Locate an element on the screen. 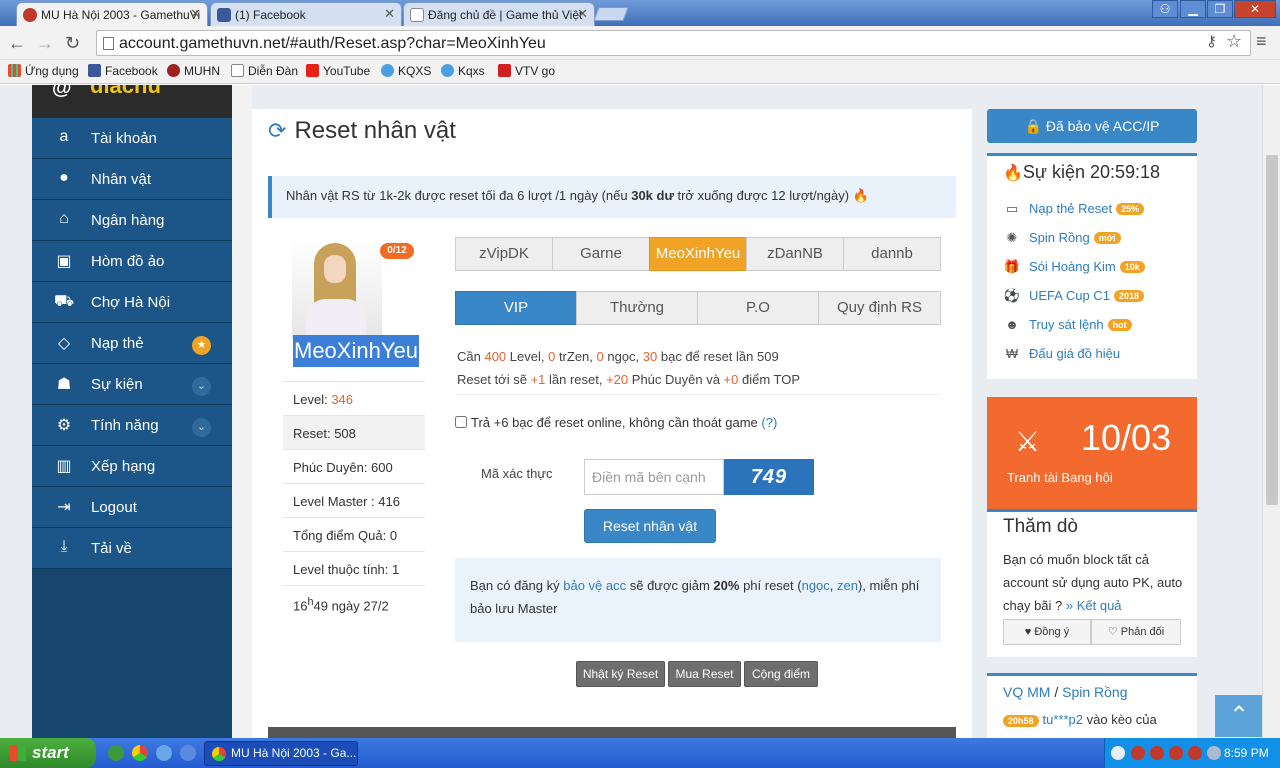  chrome-icon is located at coordinates (140, 753).